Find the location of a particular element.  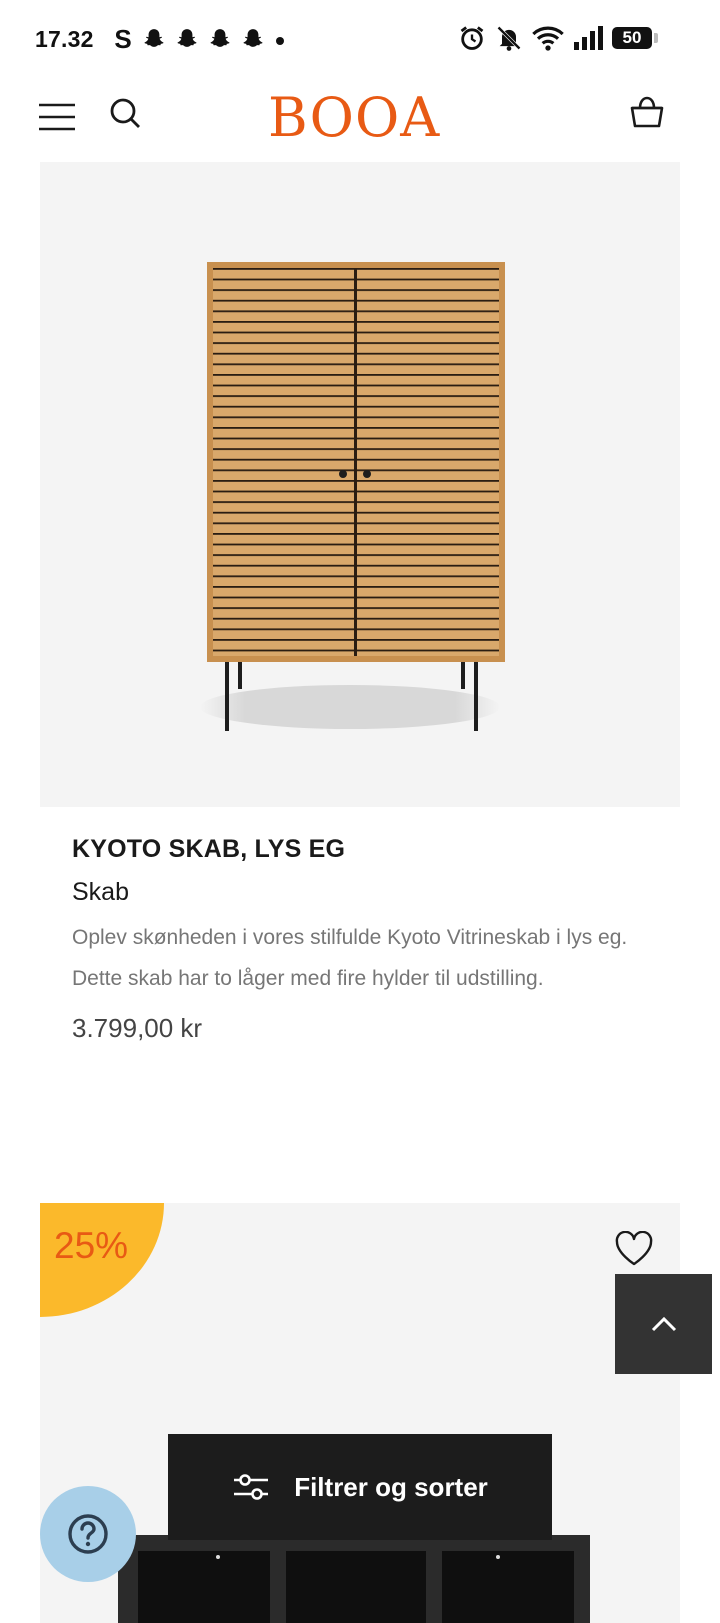

help-button is located at coordinates (88, 1534).